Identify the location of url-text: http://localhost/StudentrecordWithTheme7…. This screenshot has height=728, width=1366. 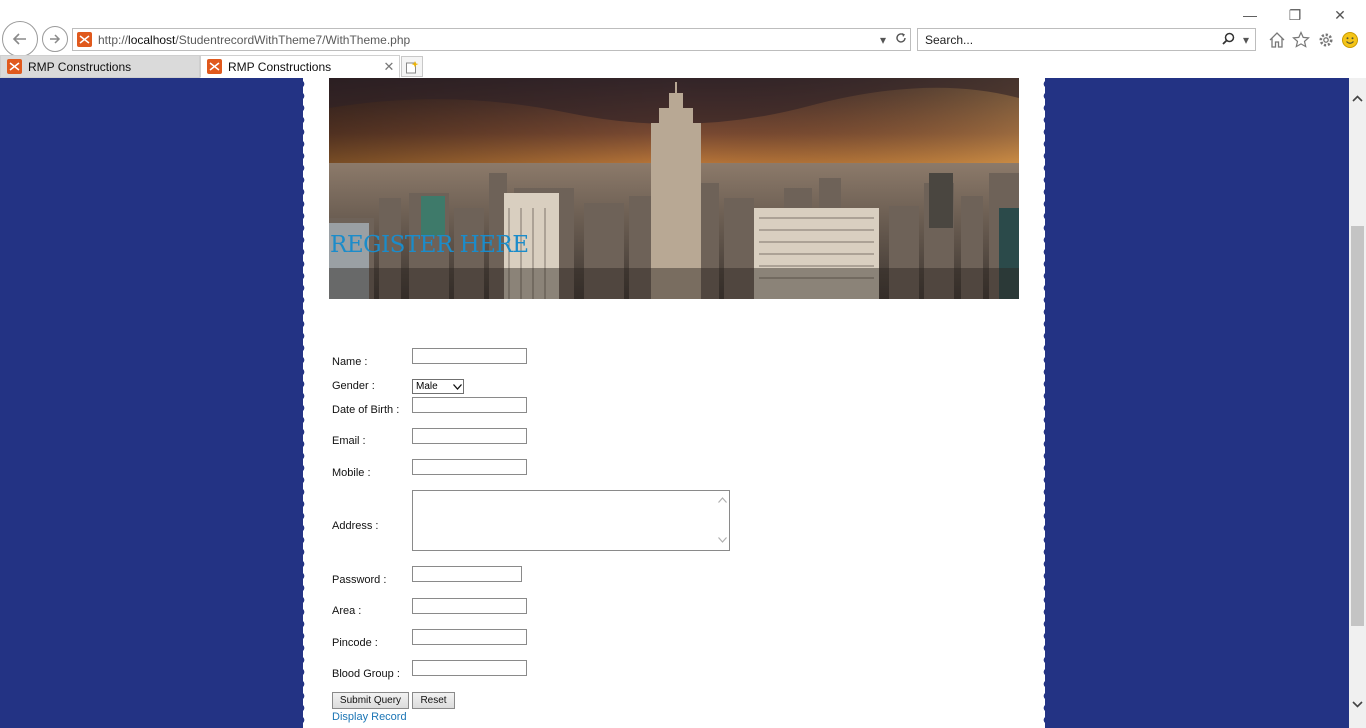
(486, 40).